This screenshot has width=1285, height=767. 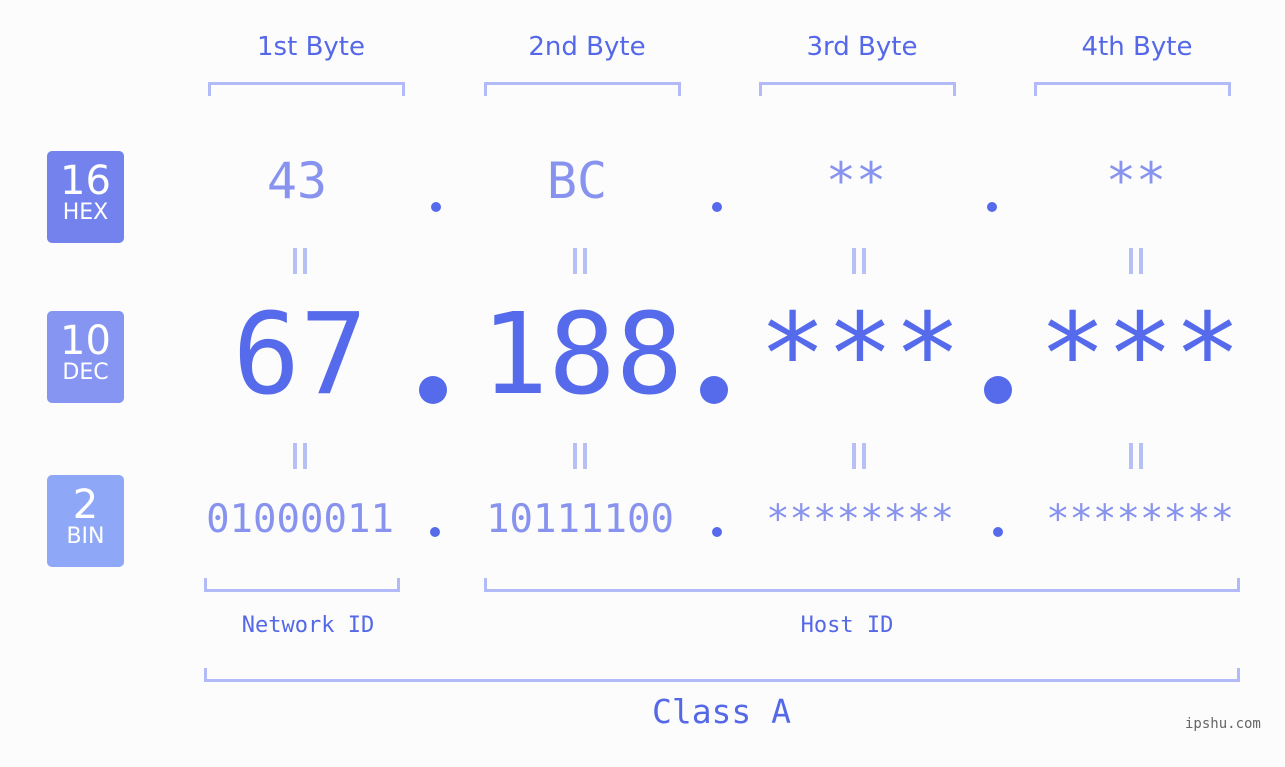 What do you see at coordinates (847, 625) in the screenshot?
I see `host-id-label: Host ID` at bounding box center [847, 625].